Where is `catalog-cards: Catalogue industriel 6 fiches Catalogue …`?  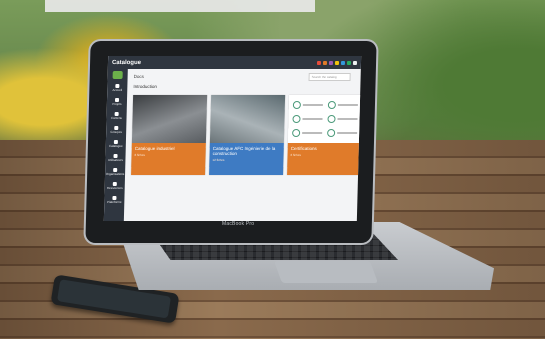
catalog-cards: Catalogue industriel 6 fiches Catalogue … is located at coordinates (246, 135).